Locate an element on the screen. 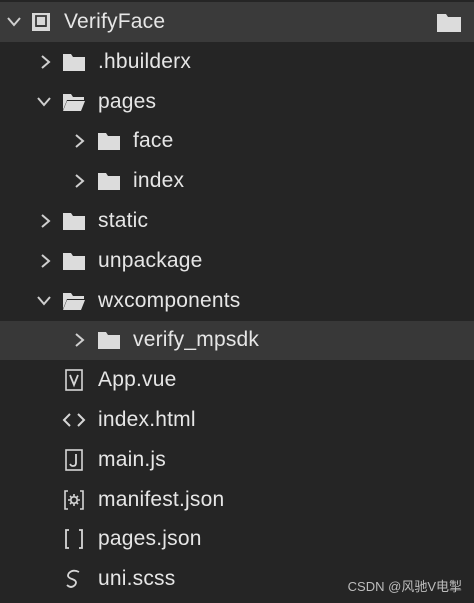  json-file-icon is located at coordinates (74, 539).